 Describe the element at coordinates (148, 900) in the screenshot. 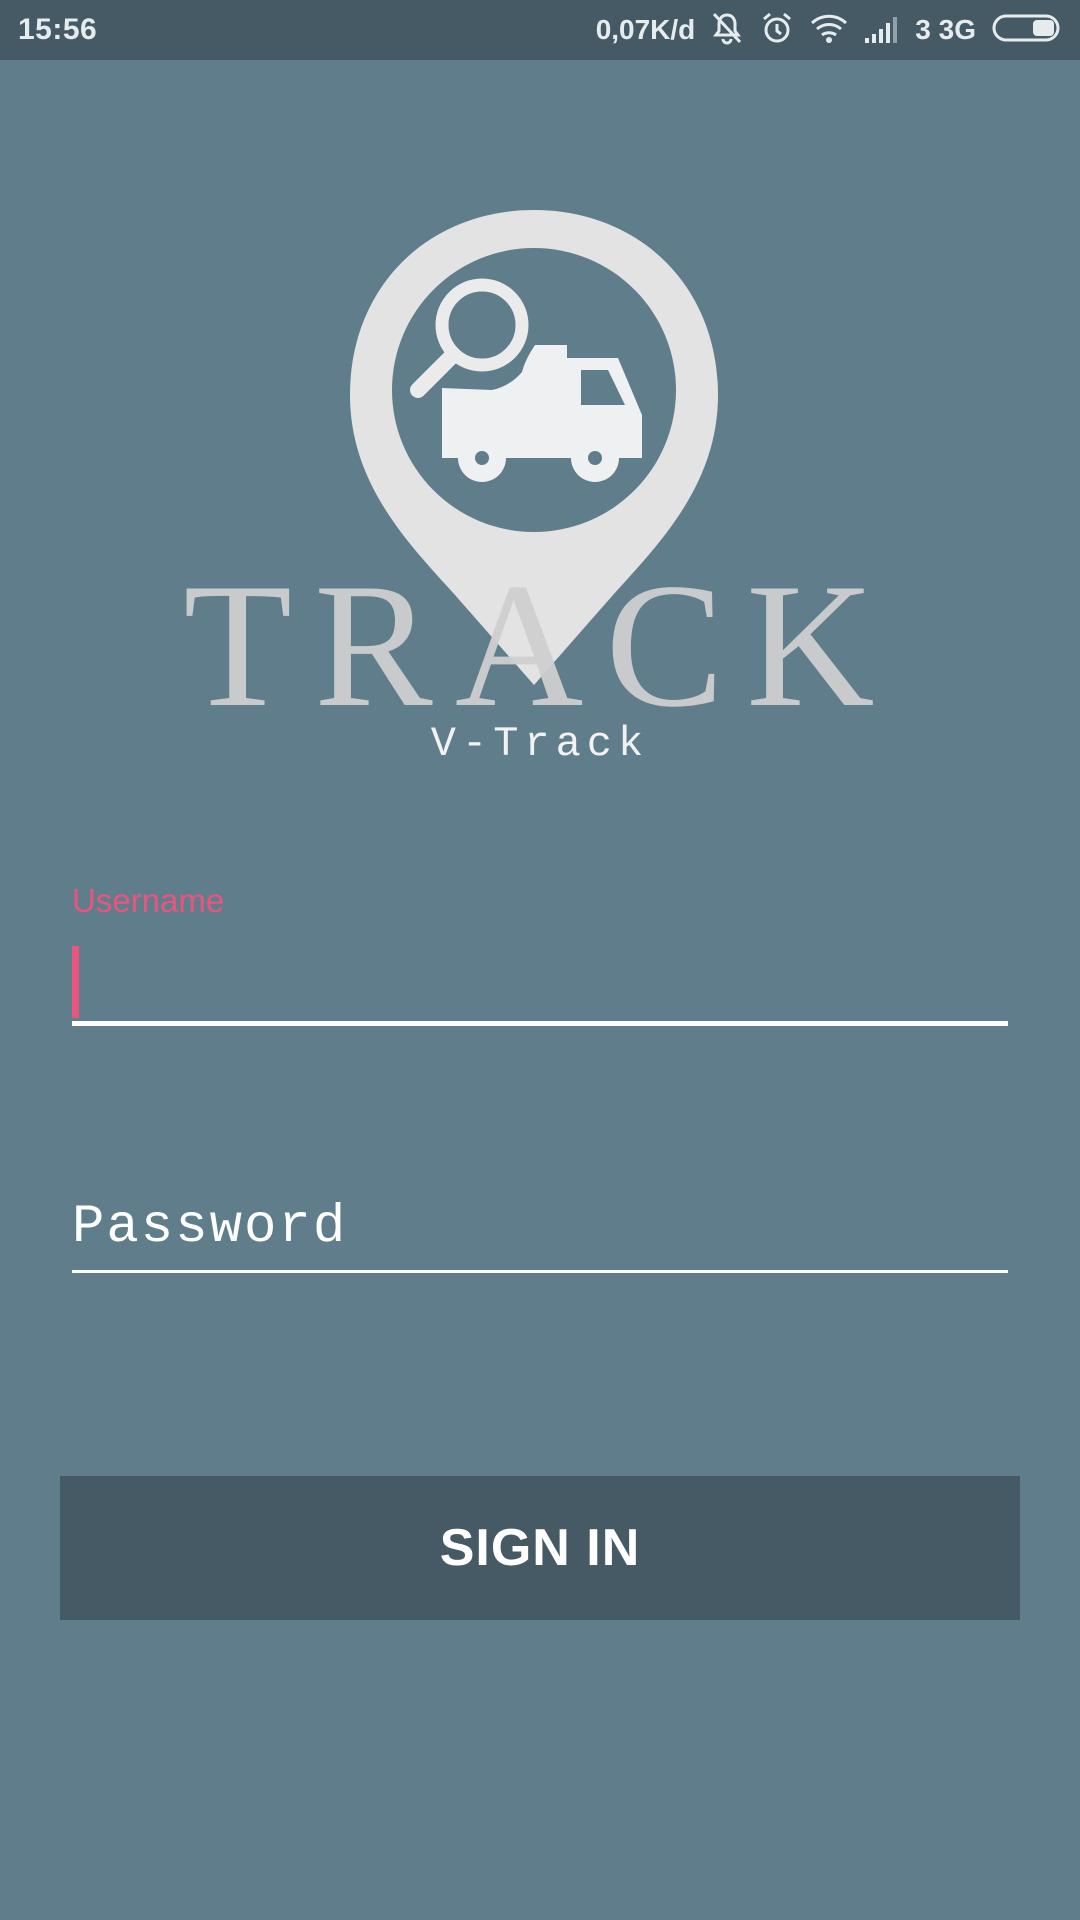

I see `username-label: Username` at that location.